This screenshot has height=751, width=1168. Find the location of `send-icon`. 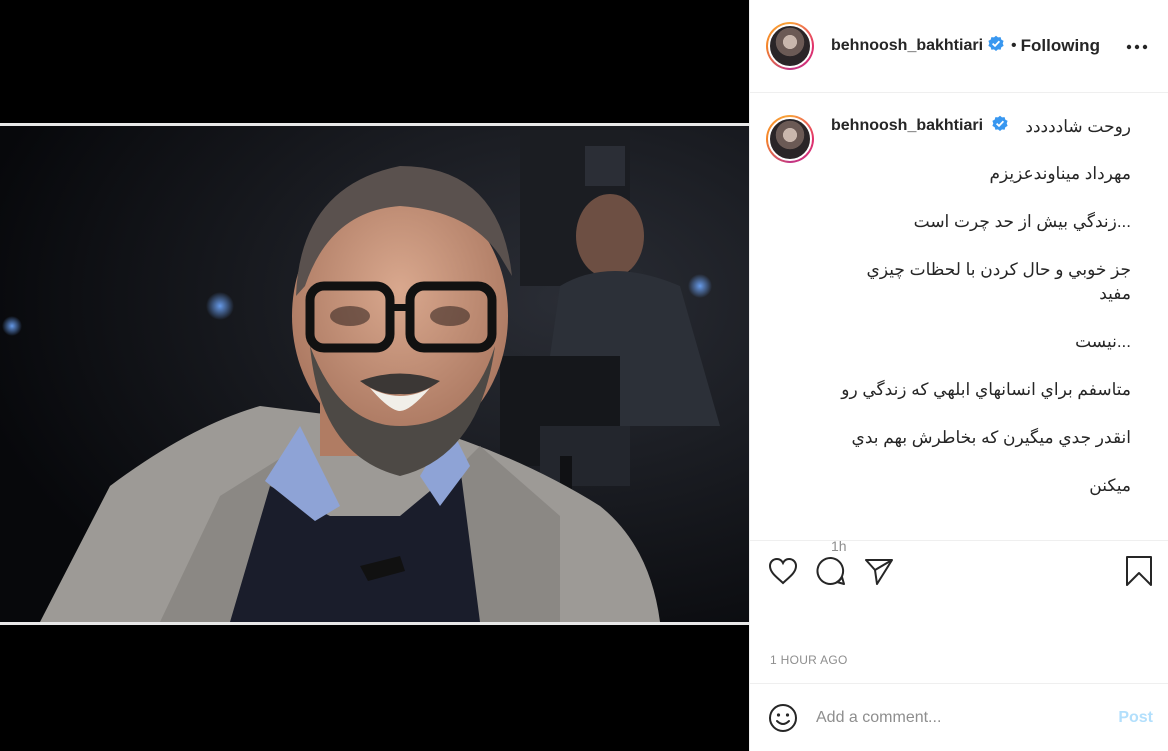

send-icon is located at coordinates (879, 571).